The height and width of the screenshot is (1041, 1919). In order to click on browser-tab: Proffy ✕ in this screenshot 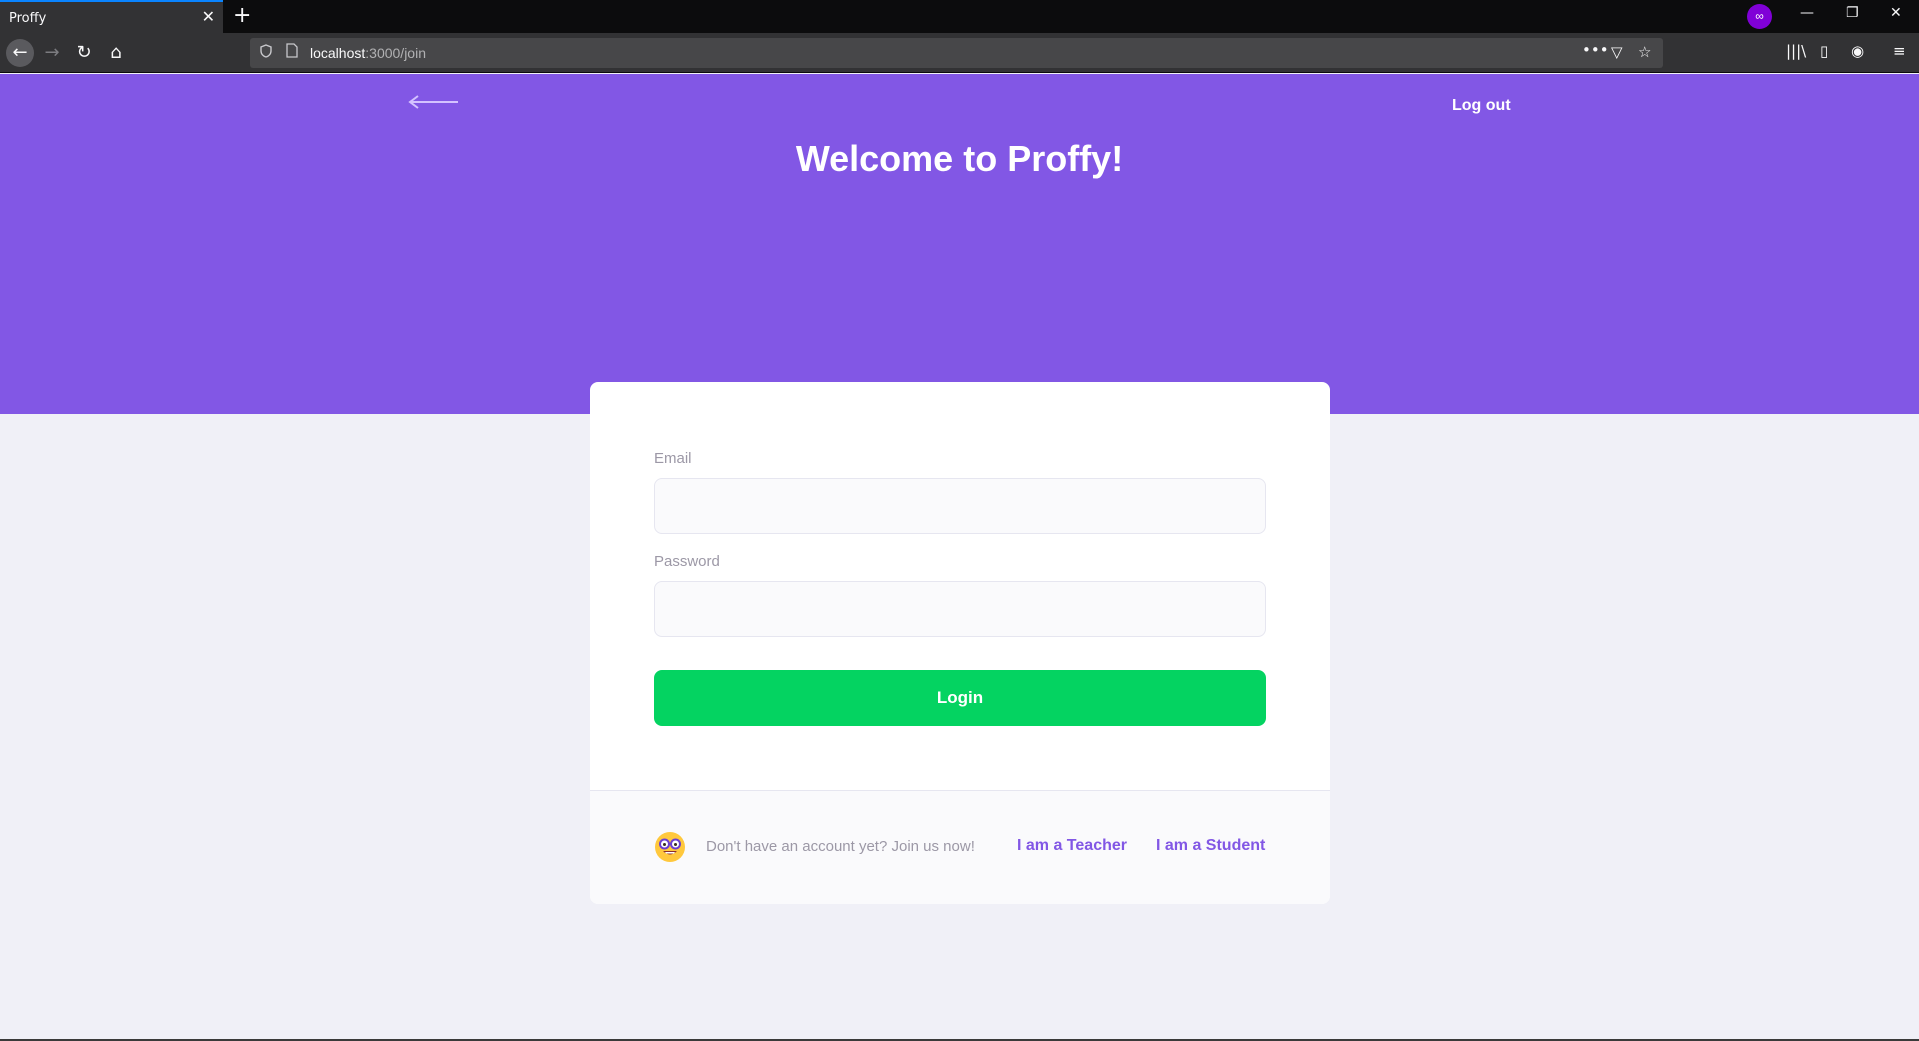, I will do `click(111, 16)`.